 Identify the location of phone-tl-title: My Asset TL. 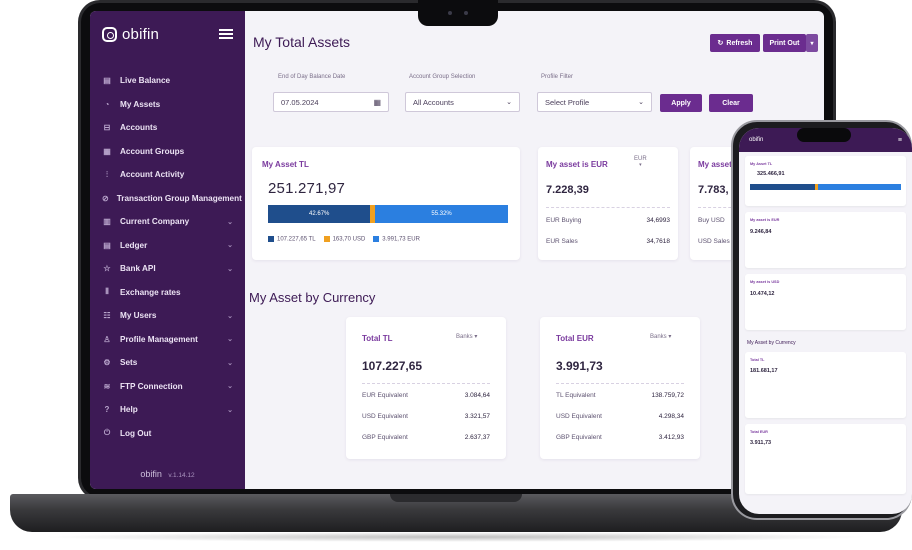
(761, 164).